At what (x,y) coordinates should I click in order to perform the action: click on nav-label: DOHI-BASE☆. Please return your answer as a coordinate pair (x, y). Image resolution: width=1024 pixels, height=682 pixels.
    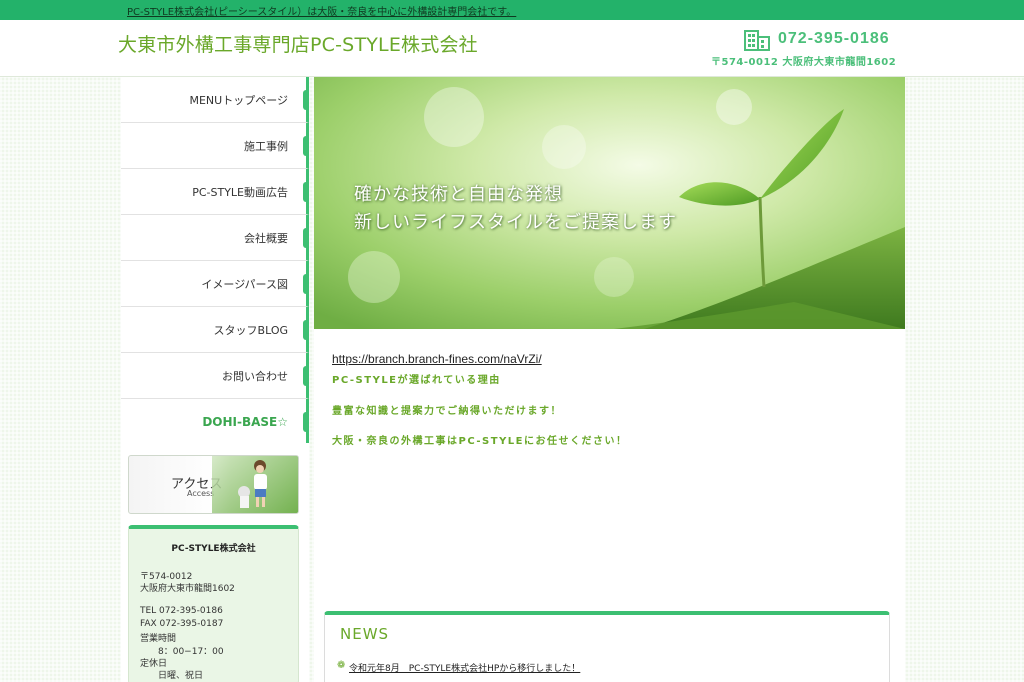
    Looking at the image, I should click on (245, 421).